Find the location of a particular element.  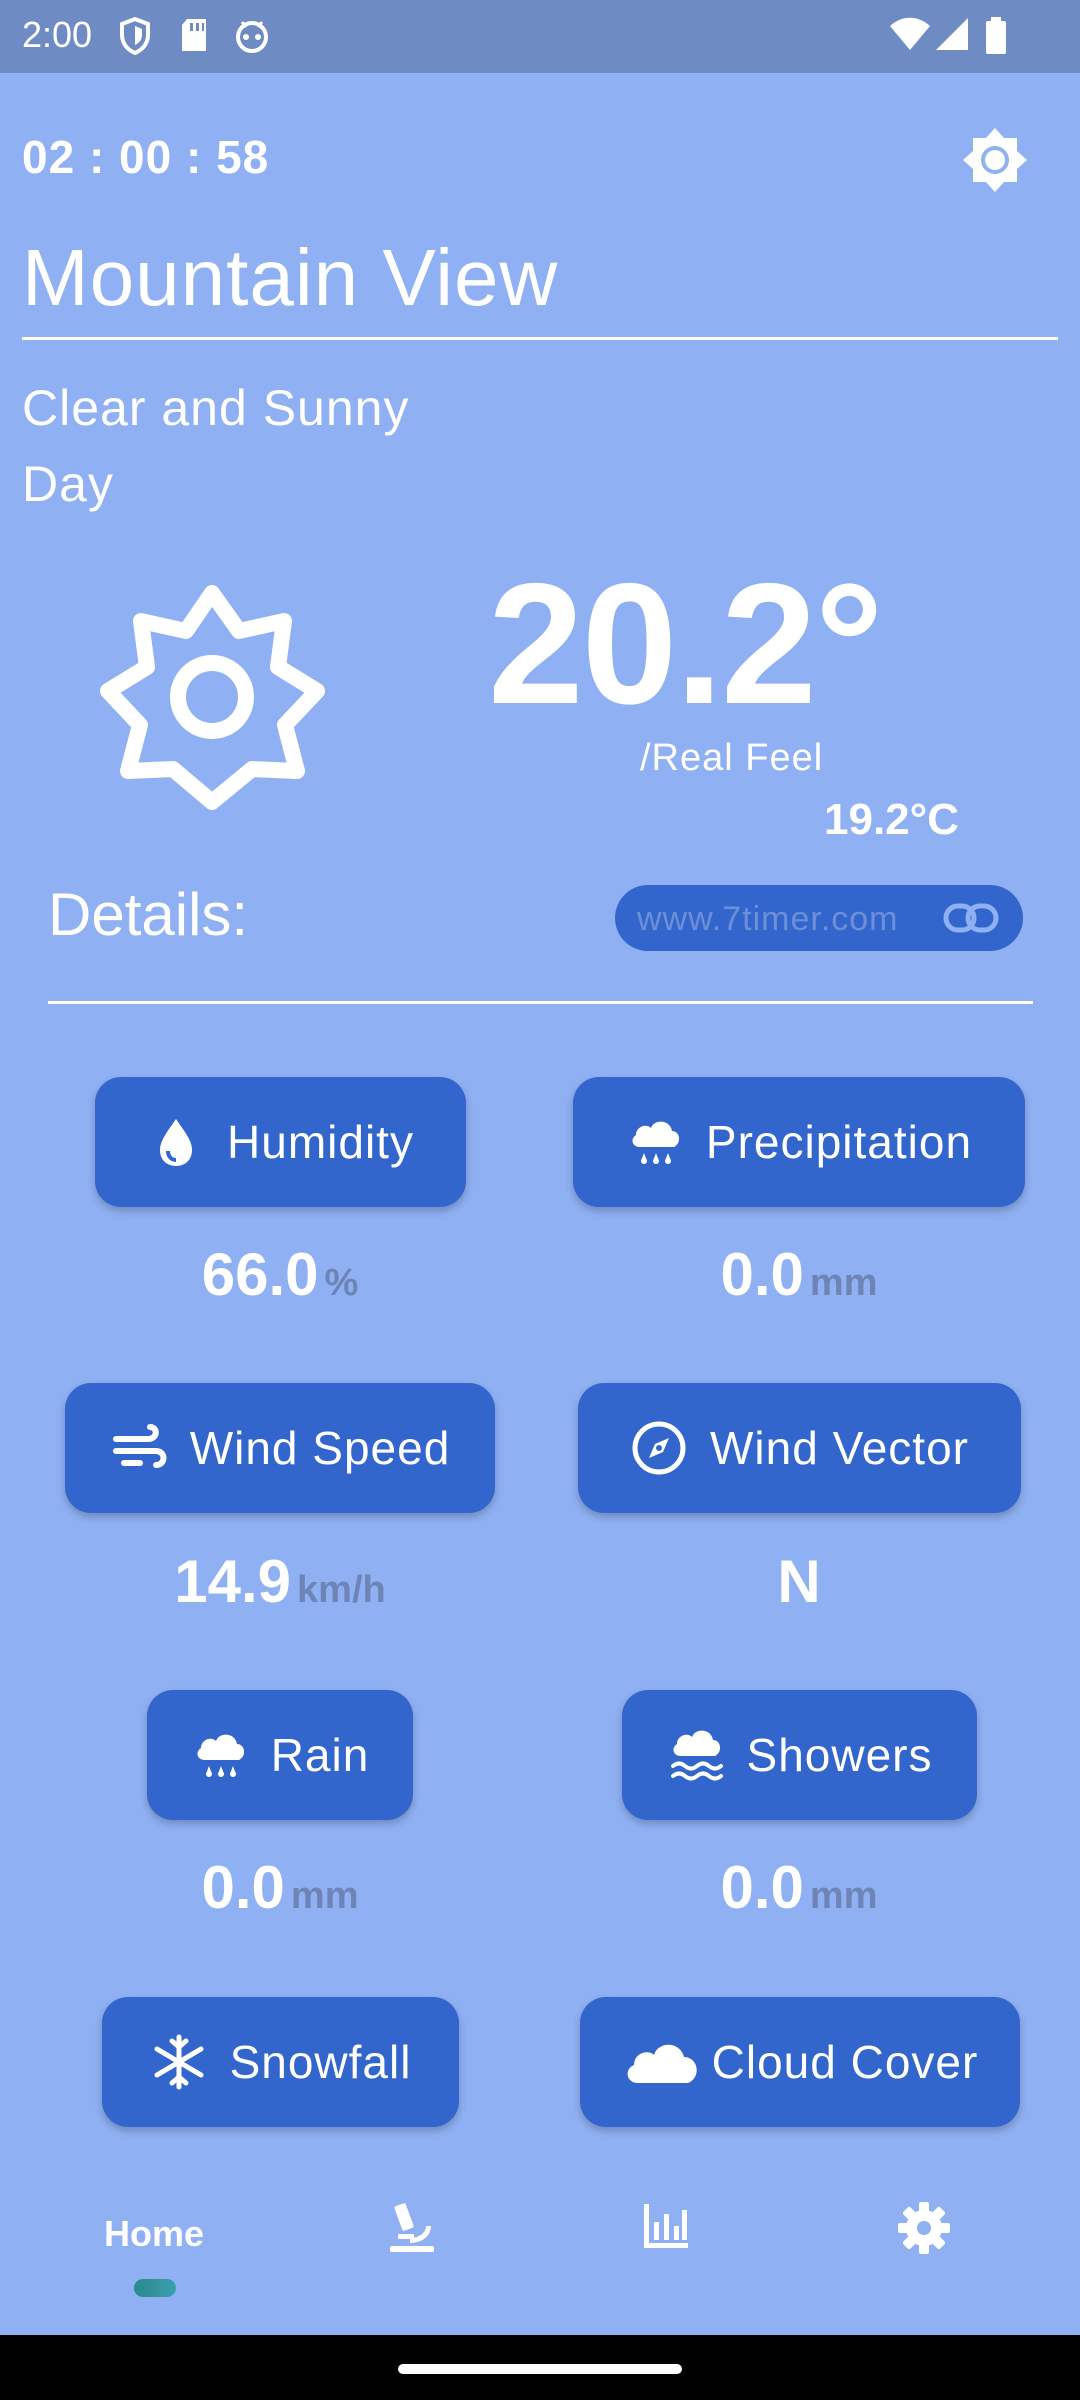

wind-vector-button: Wind Vector is located at coordinates (799, 1448).